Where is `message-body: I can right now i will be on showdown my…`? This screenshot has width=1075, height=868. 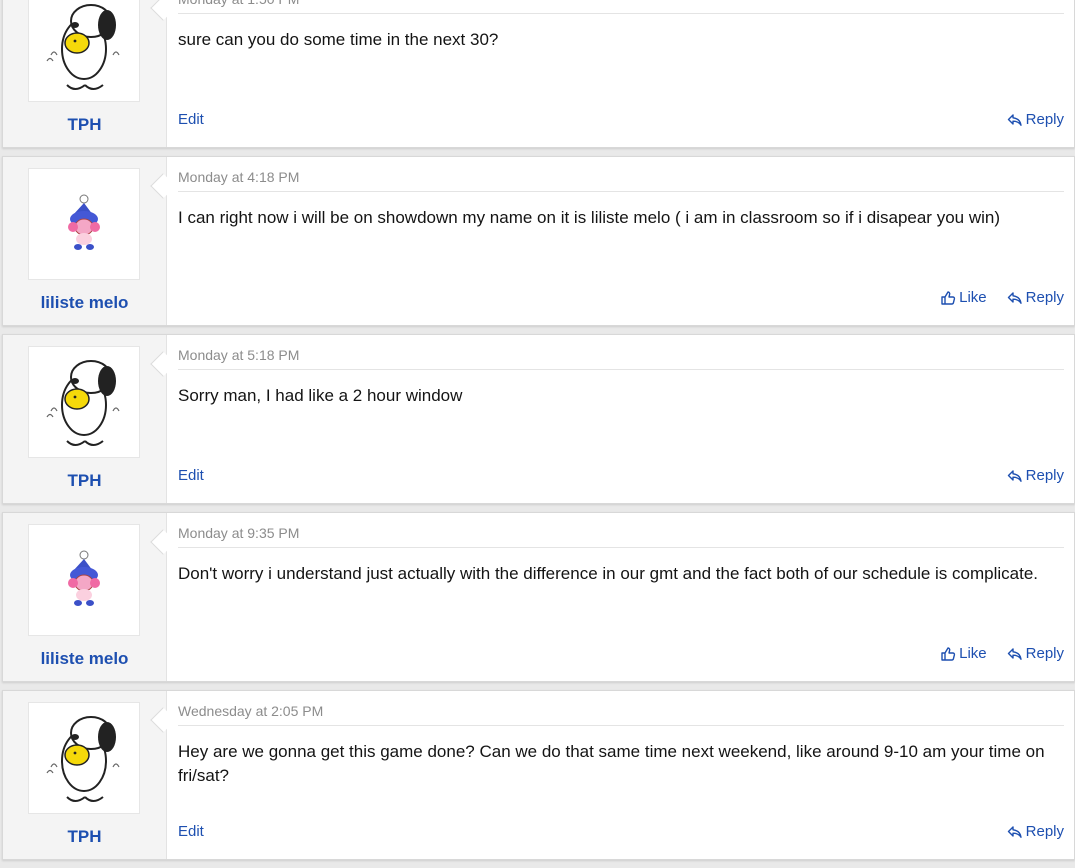 message-body: I can right now i will be on showdown my… is located at coordinates (589, 217).